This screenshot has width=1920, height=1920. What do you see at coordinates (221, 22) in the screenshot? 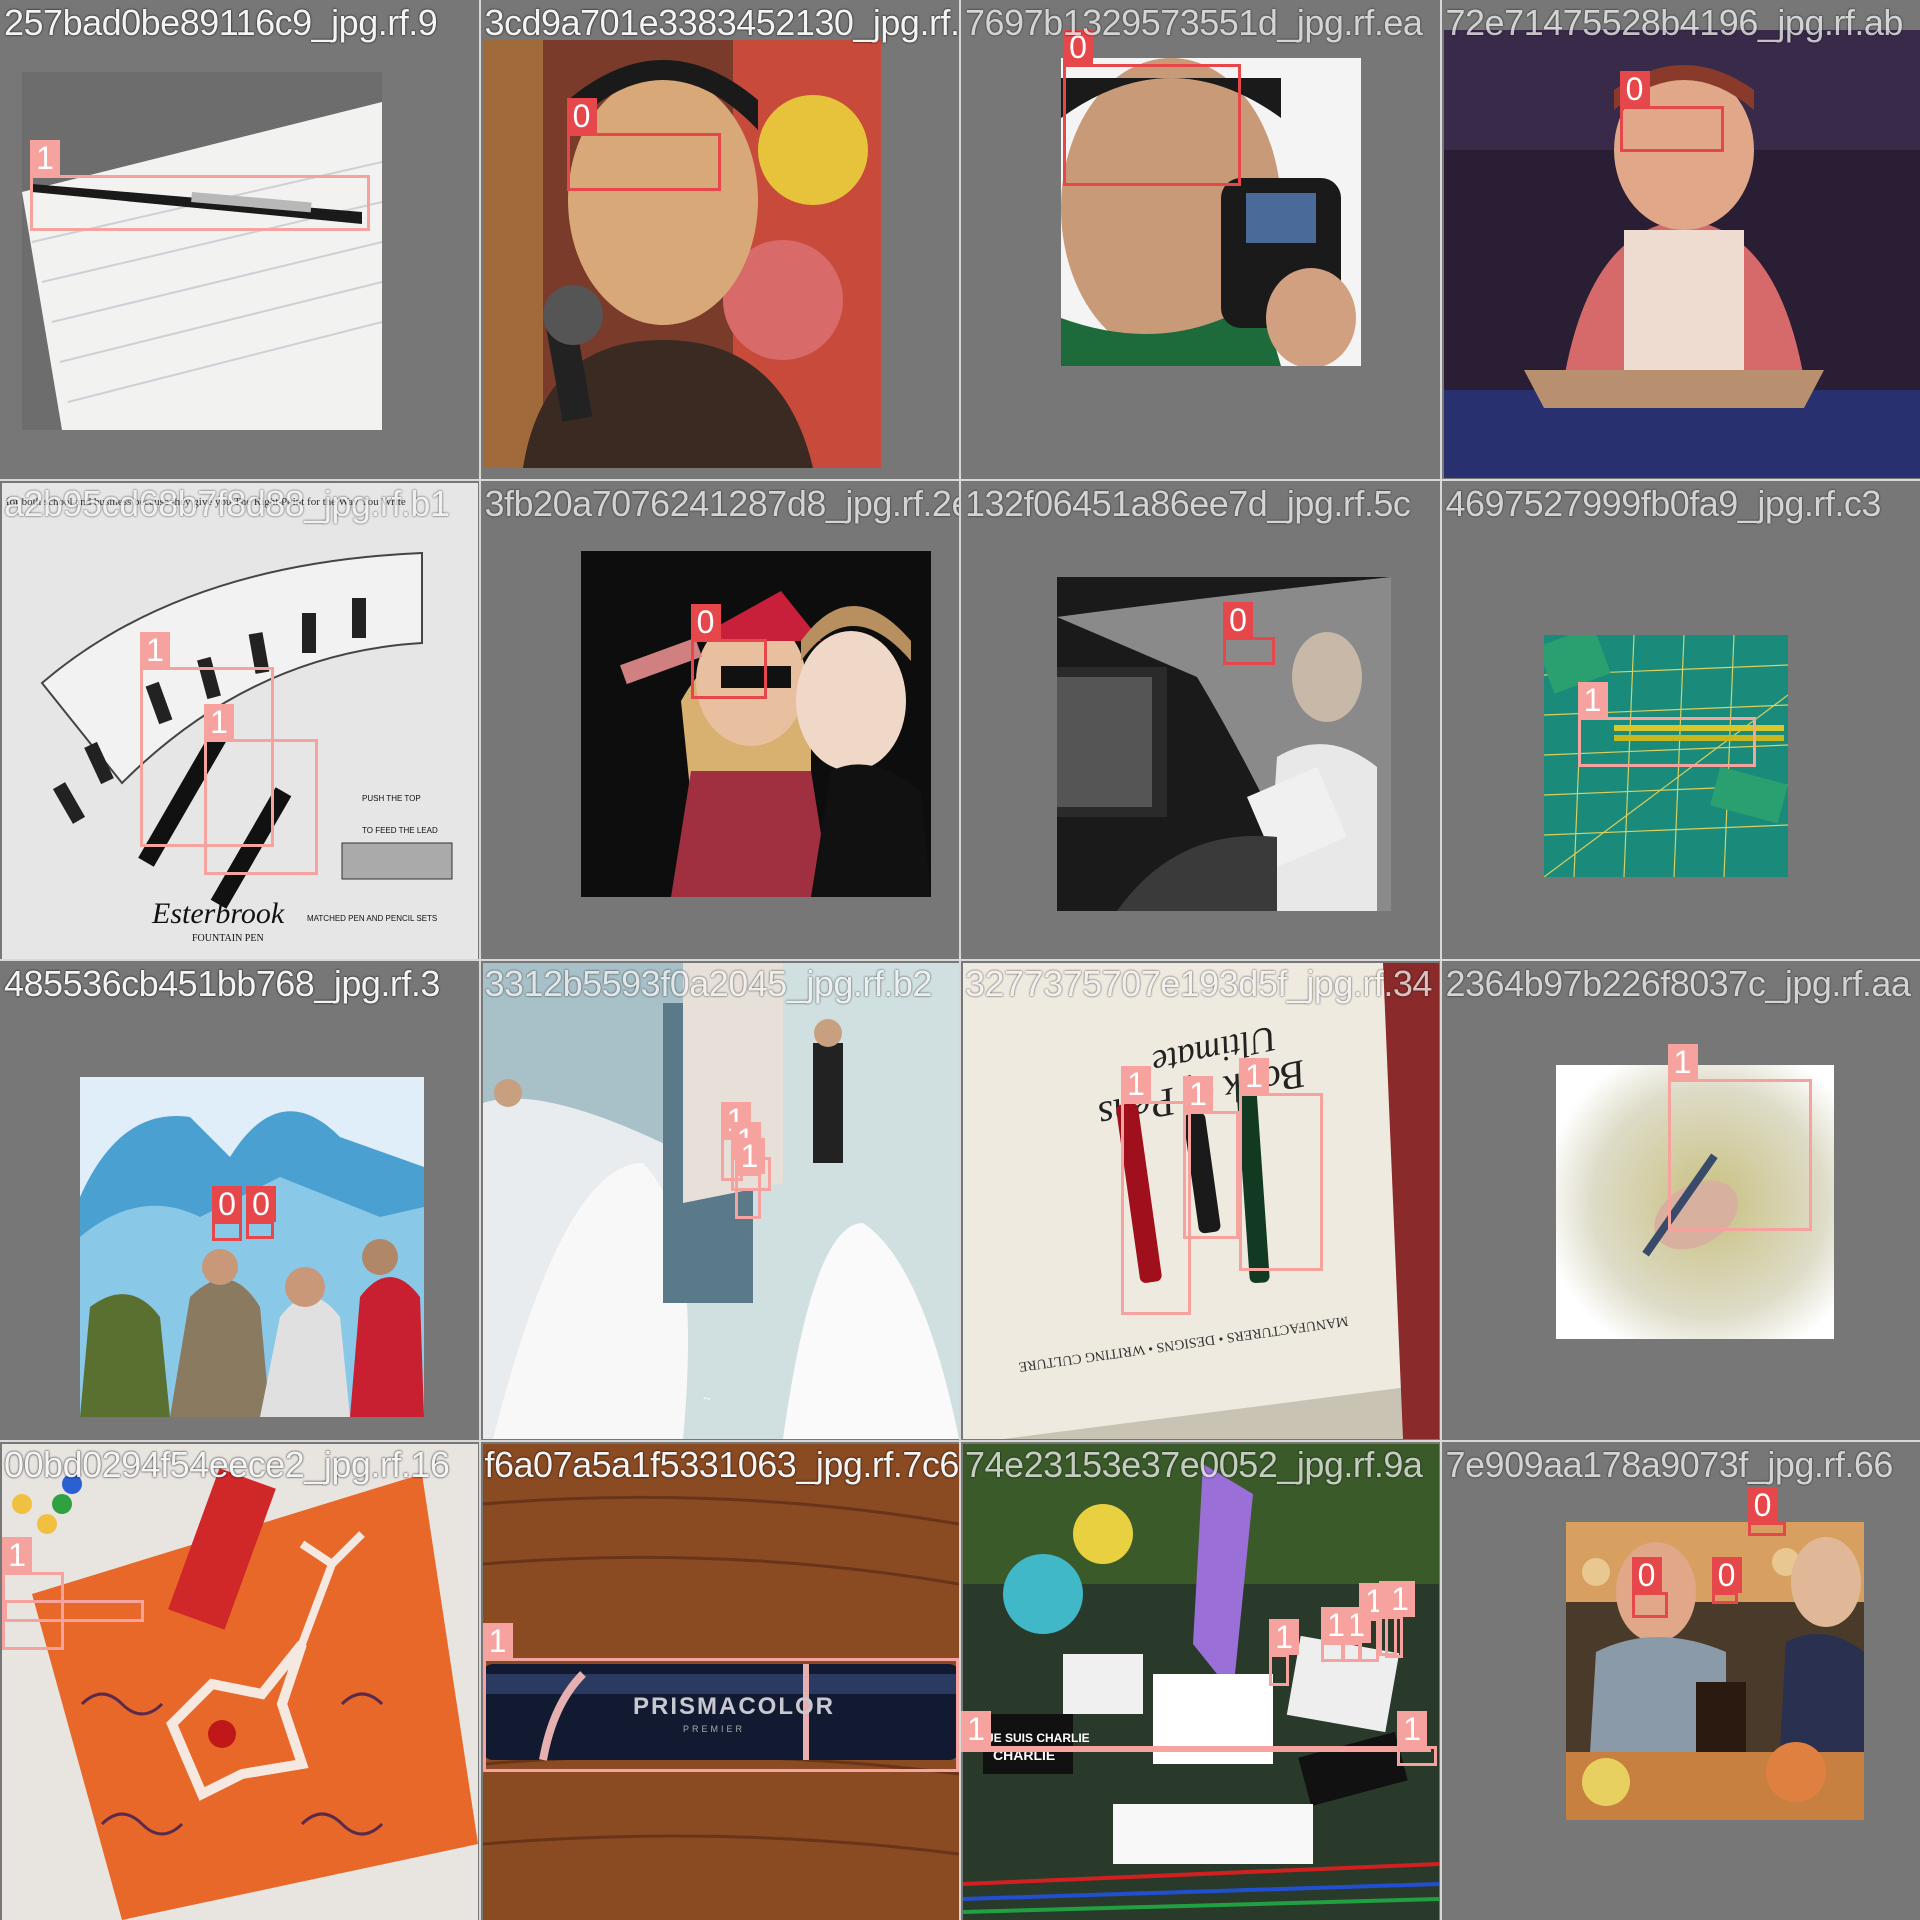
I see `filename-label: 257bad0be89116c9_jpg.rf.9` at bounding box center [221, 22].